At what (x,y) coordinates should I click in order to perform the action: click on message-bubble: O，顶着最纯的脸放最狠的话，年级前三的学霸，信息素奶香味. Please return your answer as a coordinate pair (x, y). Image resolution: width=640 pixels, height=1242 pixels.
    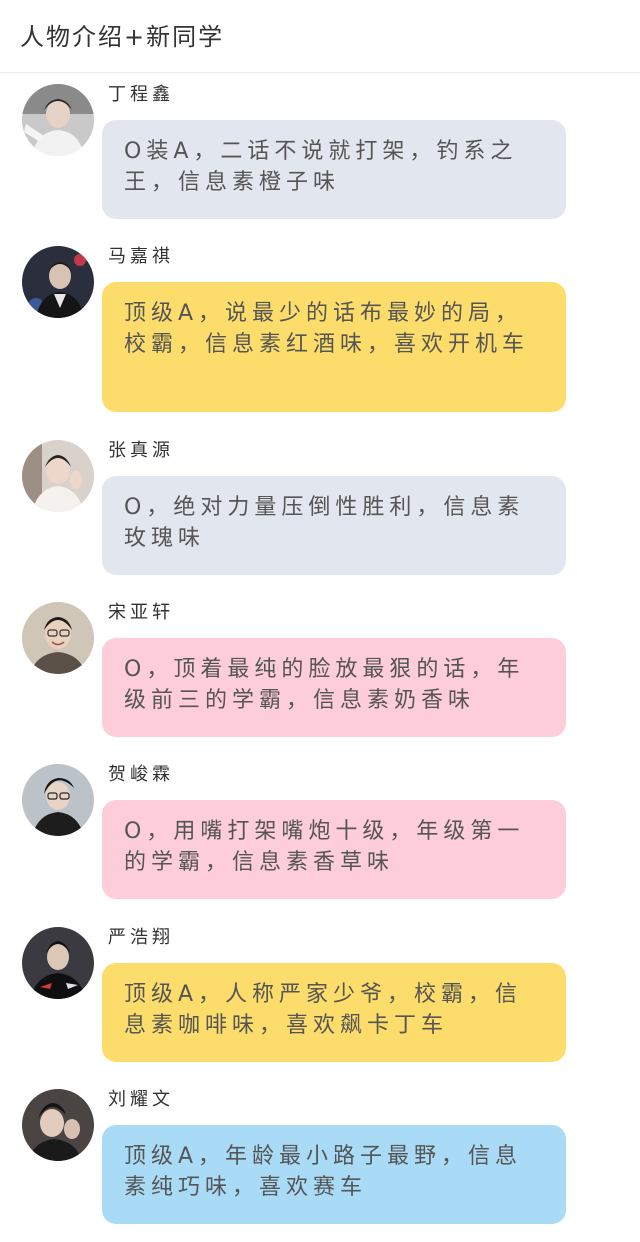
    Looking at the image, I should click on (334, 687).